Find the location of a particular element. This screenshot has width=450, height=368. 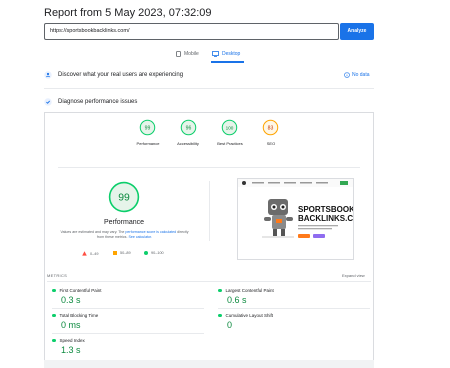

performance-title: Performance is located at coordinates (124, 222).